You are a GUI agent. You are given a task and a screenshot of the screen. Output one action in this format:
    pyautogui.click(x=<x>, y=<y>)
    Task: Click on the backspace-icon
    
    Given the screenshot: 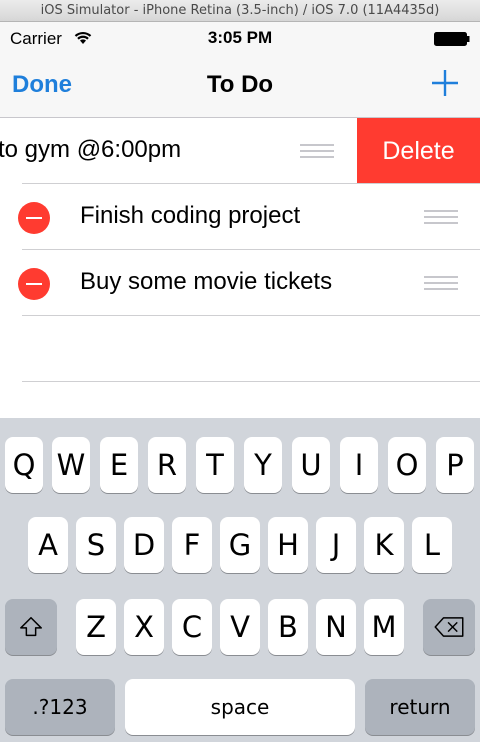 What is the action you would take?
    pyautogui.click(x=449, y=627)
    